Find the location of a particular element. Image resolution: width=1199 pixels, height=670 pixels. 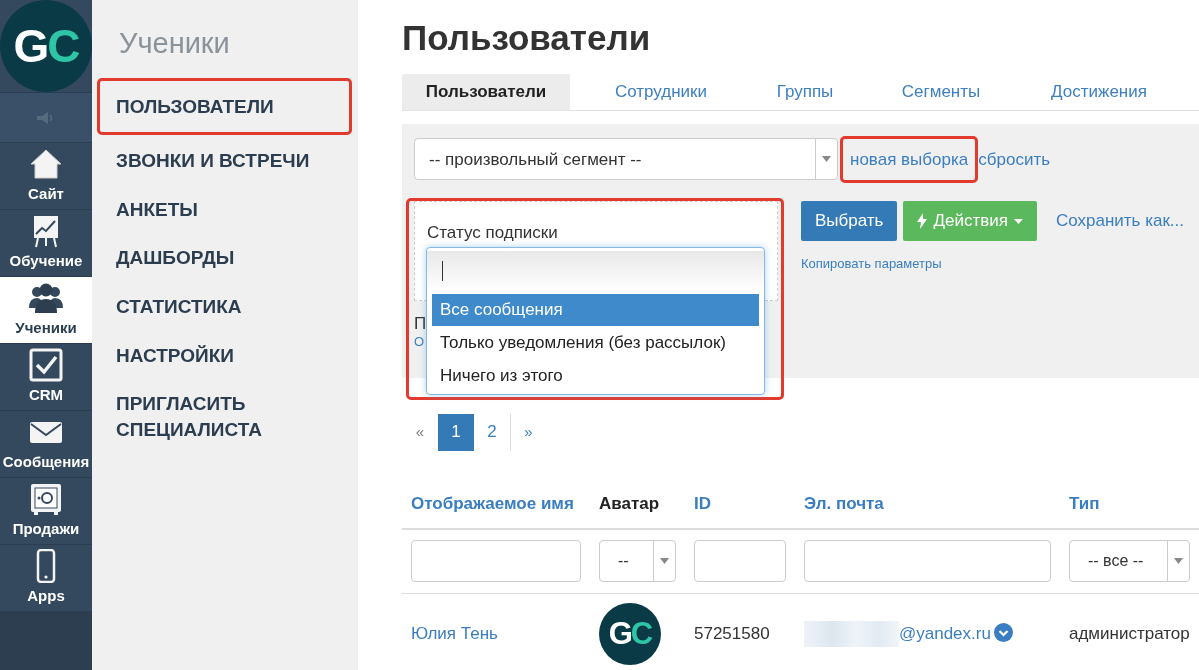

column-header: Тип is located at coordinates (1129, 509).